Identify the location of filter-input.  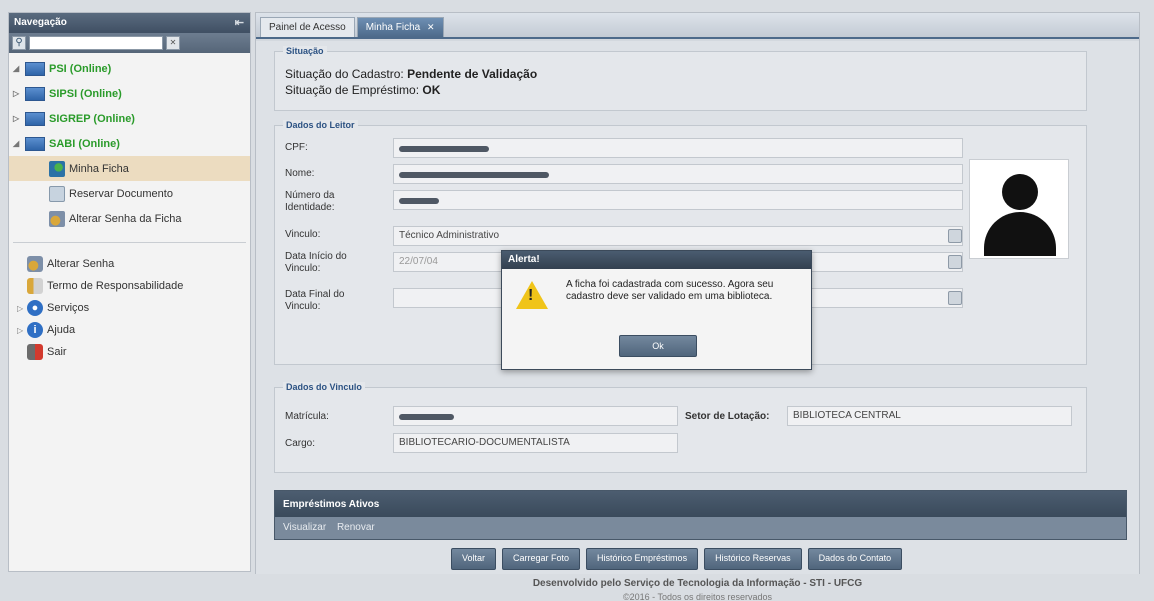
(96, 43).